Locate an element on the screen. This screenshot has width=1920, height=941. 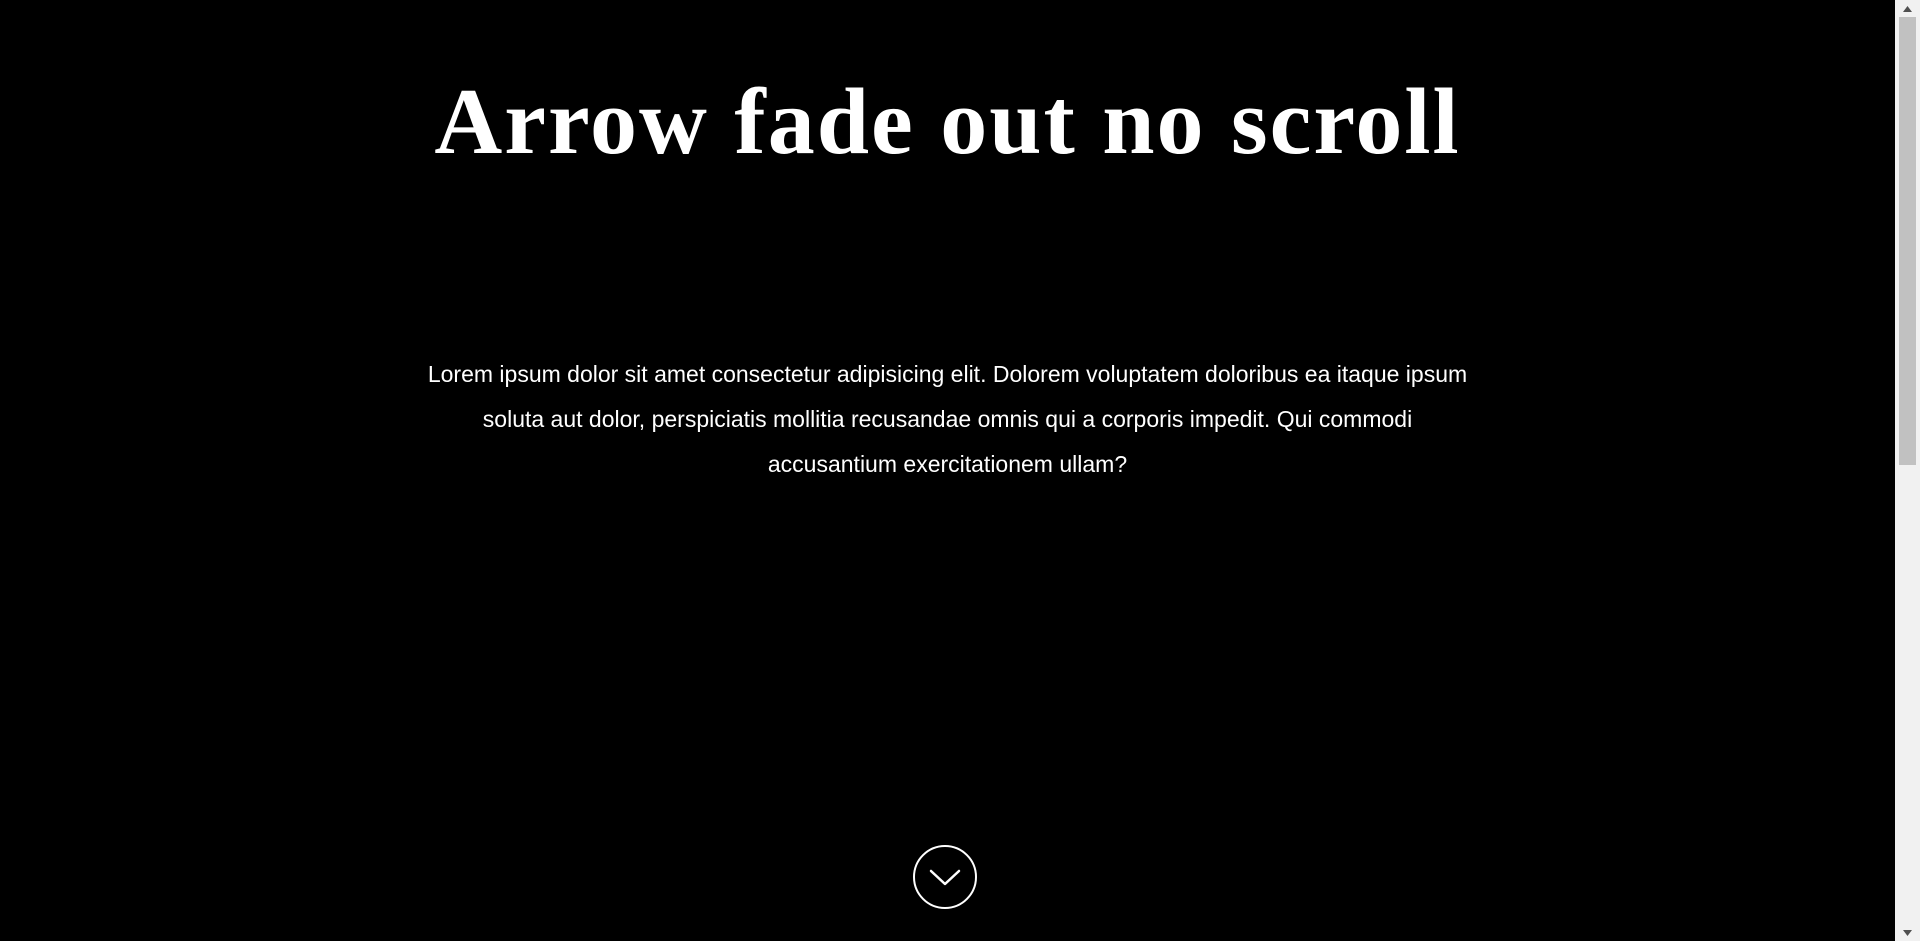
scroll-down-arrow-icon is located at coordinates (1907, 932).